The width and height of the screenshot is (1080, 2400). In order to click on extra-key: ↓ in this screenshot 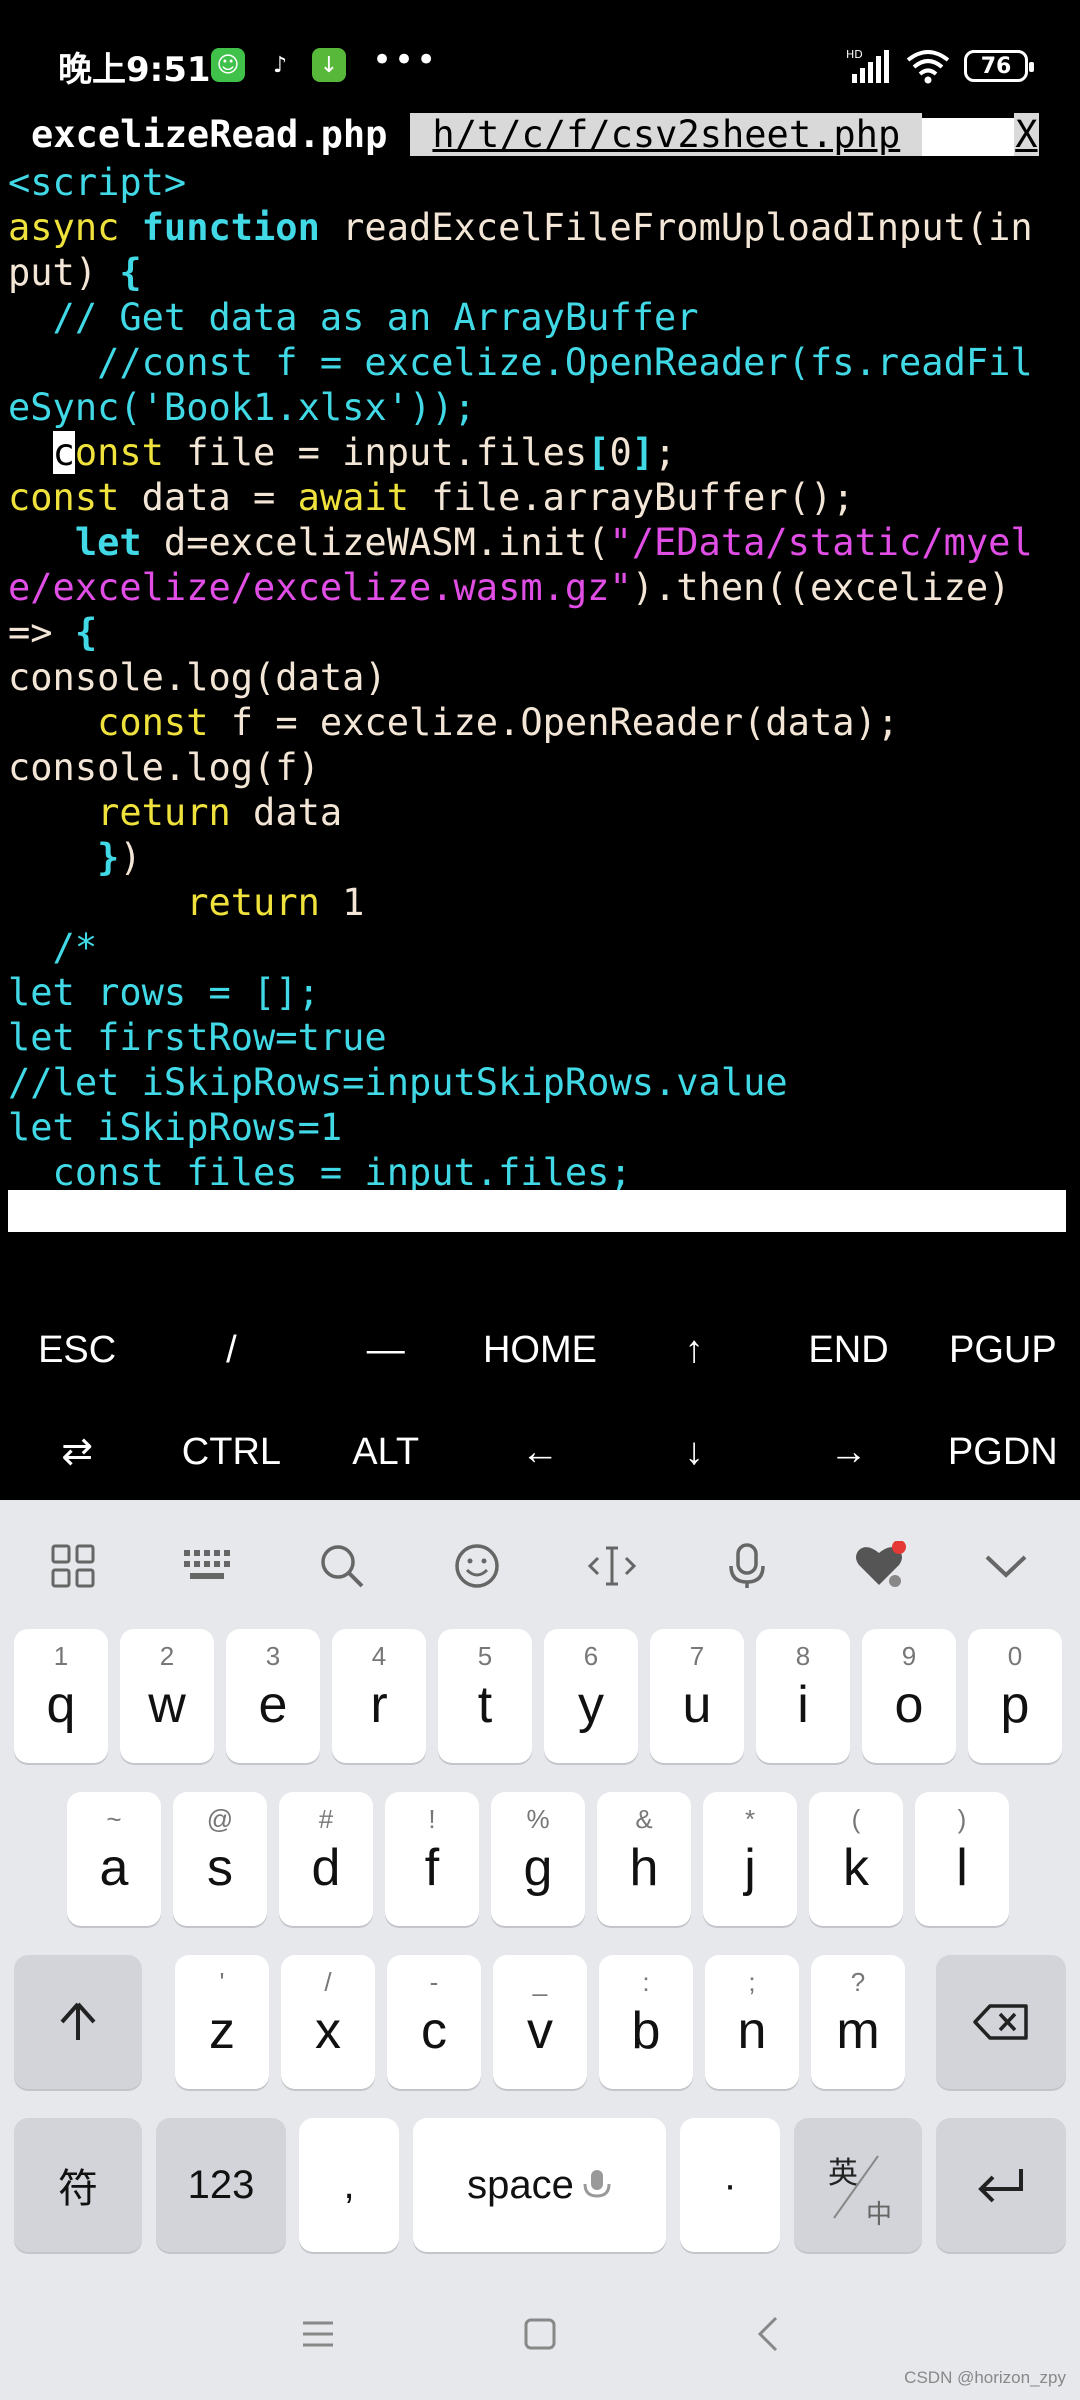, I will do `click(694, 1452)`.